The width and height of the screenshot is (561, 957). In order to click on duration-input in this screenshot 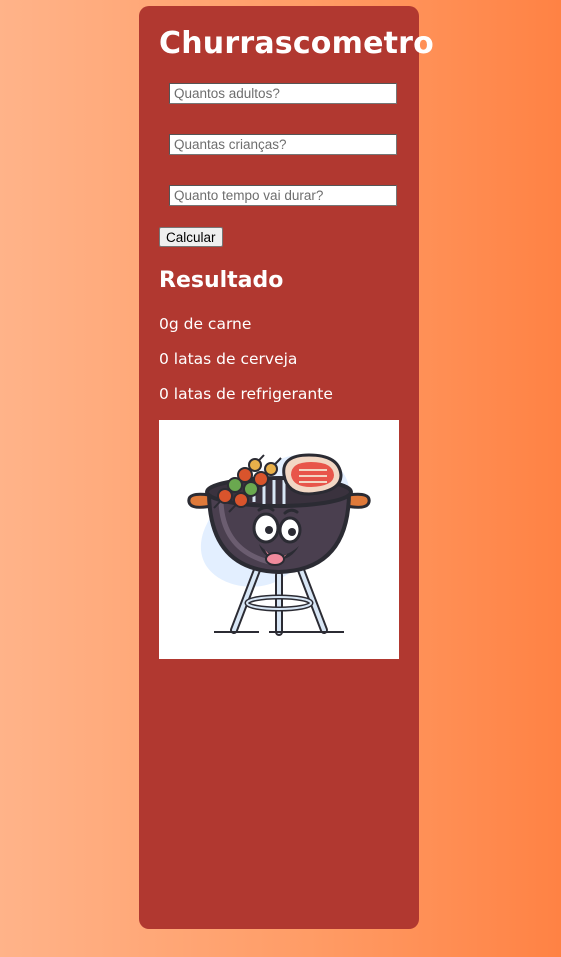, I will do `click(283, 195)`.